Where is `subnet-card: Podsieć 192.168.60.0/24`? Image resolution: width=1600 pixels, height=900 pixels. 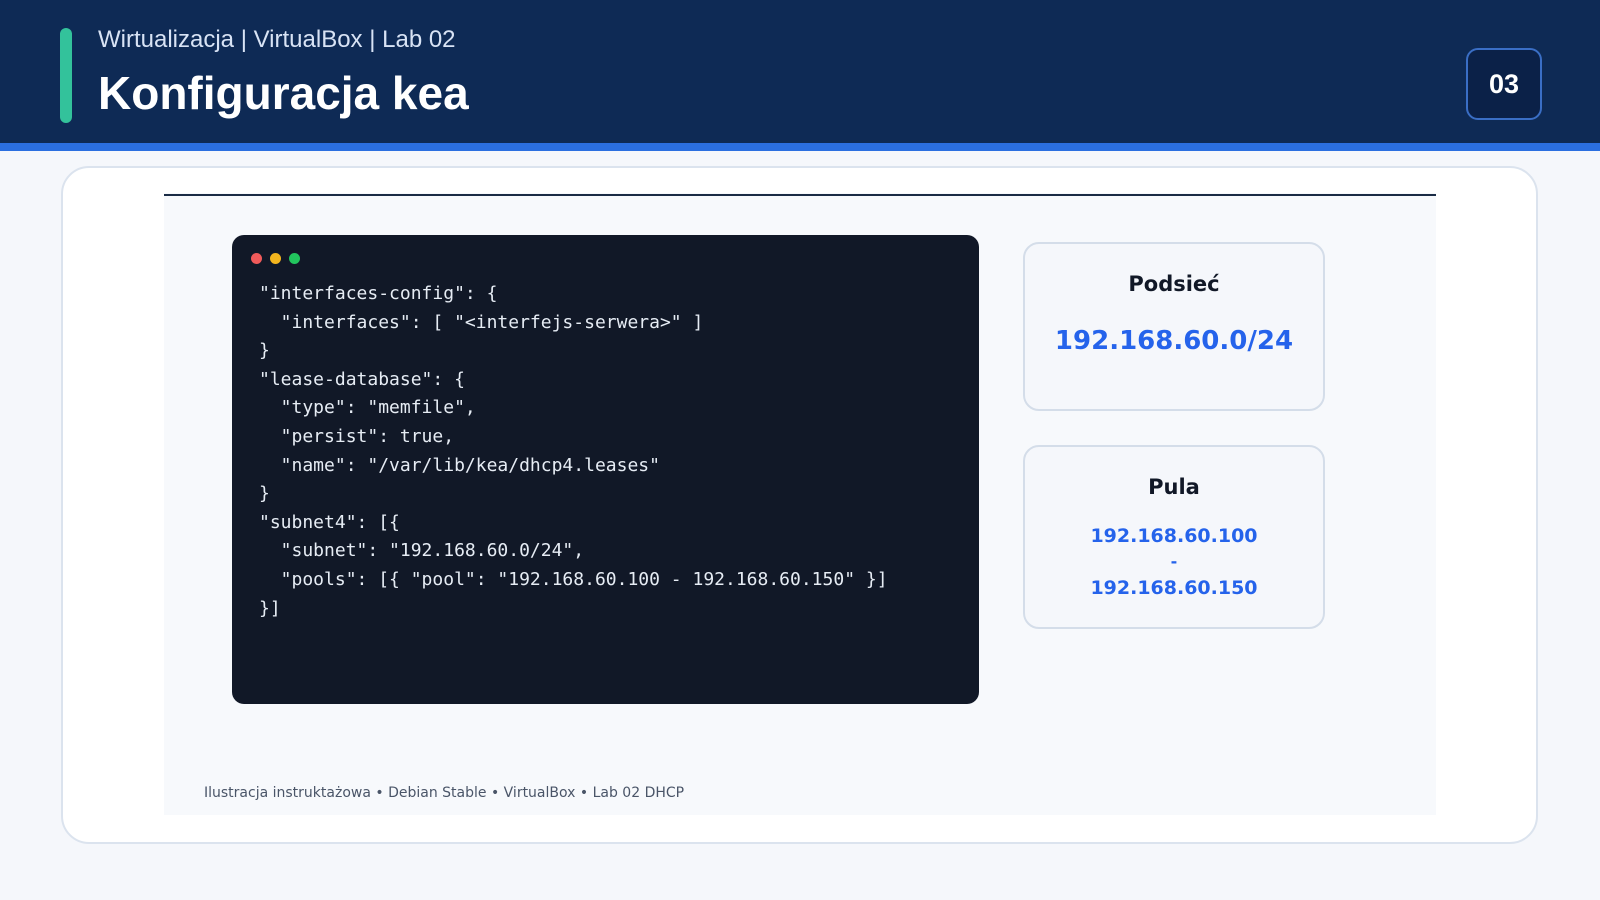
subnet-card: Podsieć 192.168.60.0/24 is located at coordinates (1174, 326).